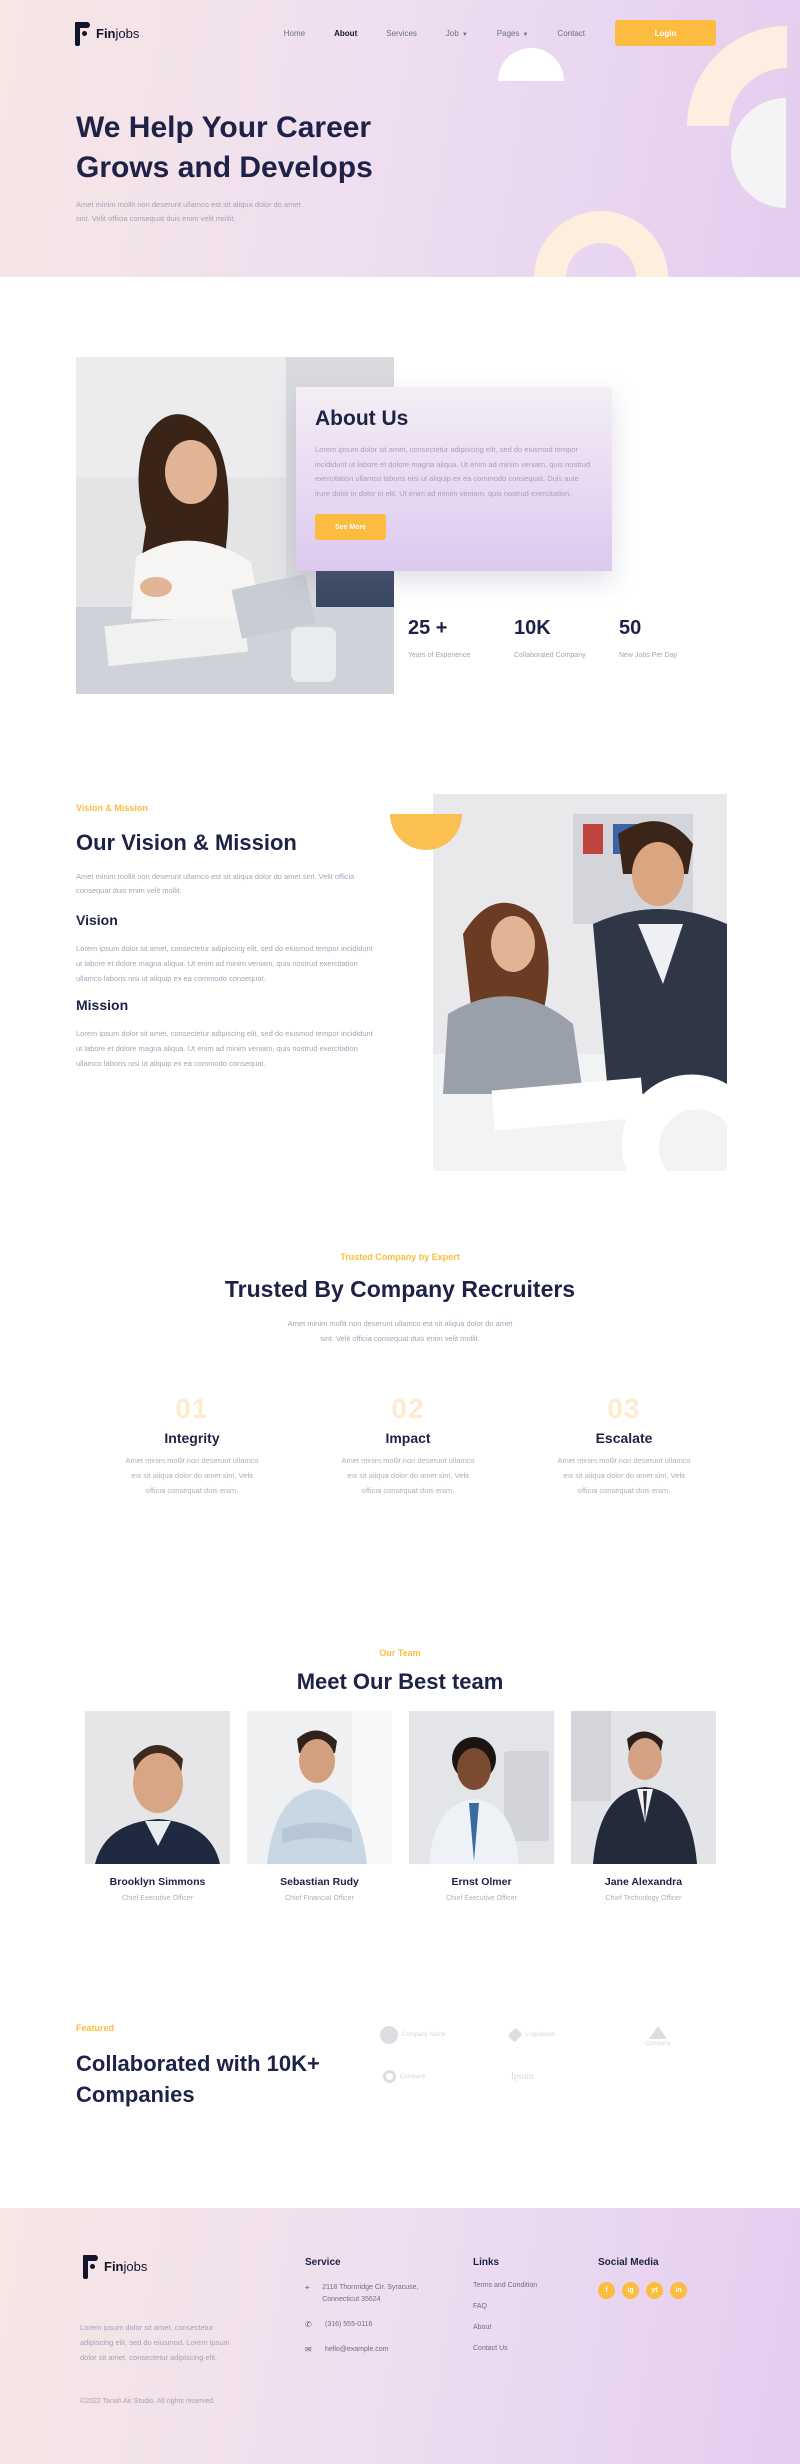  What do you see at coordinates (112, 808) in the screenshot?
I see `vision-eyebrow: Vision & Mission` at bounding box center [112, 808].